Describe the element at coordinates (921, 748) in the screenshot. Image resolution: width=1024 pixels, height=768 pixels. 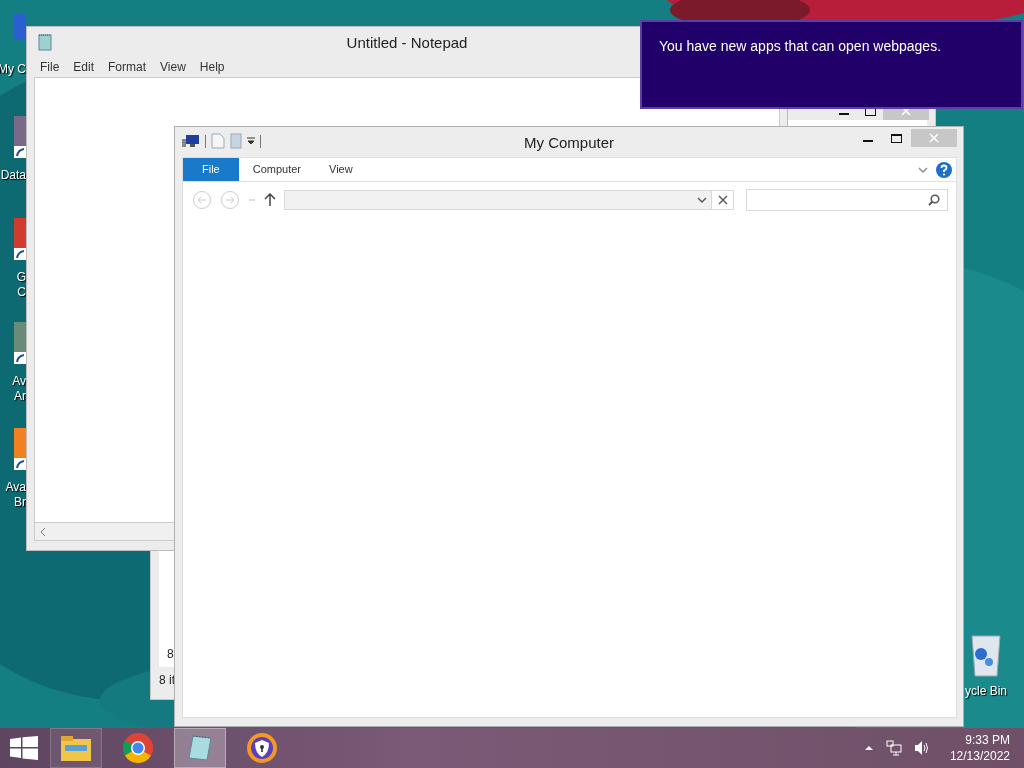
I see `volume-icon` at that location.